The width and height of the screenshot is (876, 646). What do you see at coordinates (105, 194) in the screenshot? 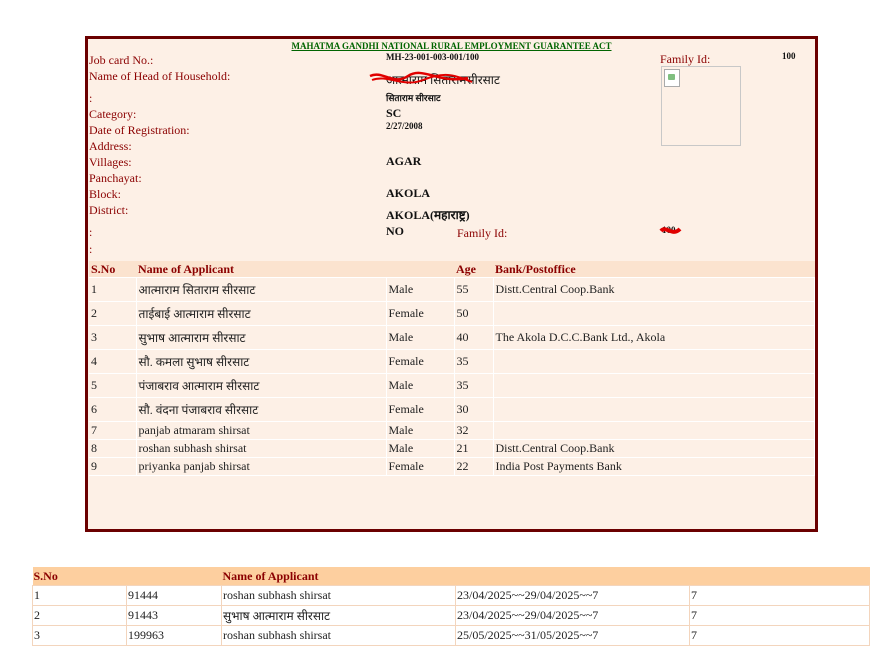
I see `block-label: Block:` at bounding box center [105, 194].